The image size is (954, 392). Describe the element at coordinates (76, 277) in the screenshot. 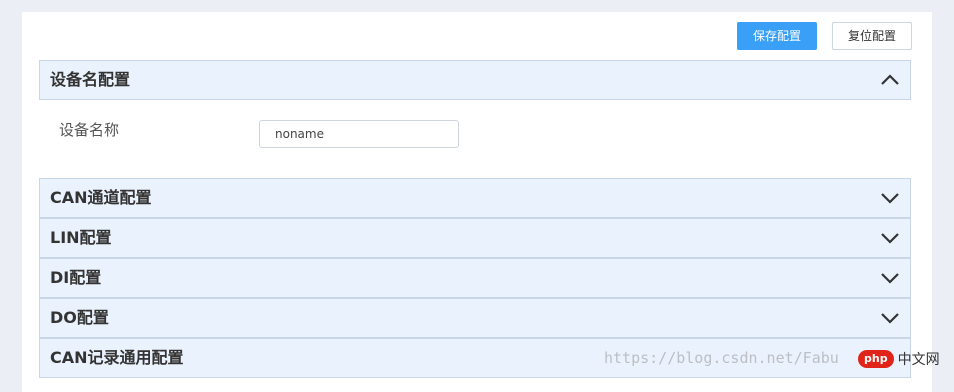

I see `section-title: DI配置` at that location.